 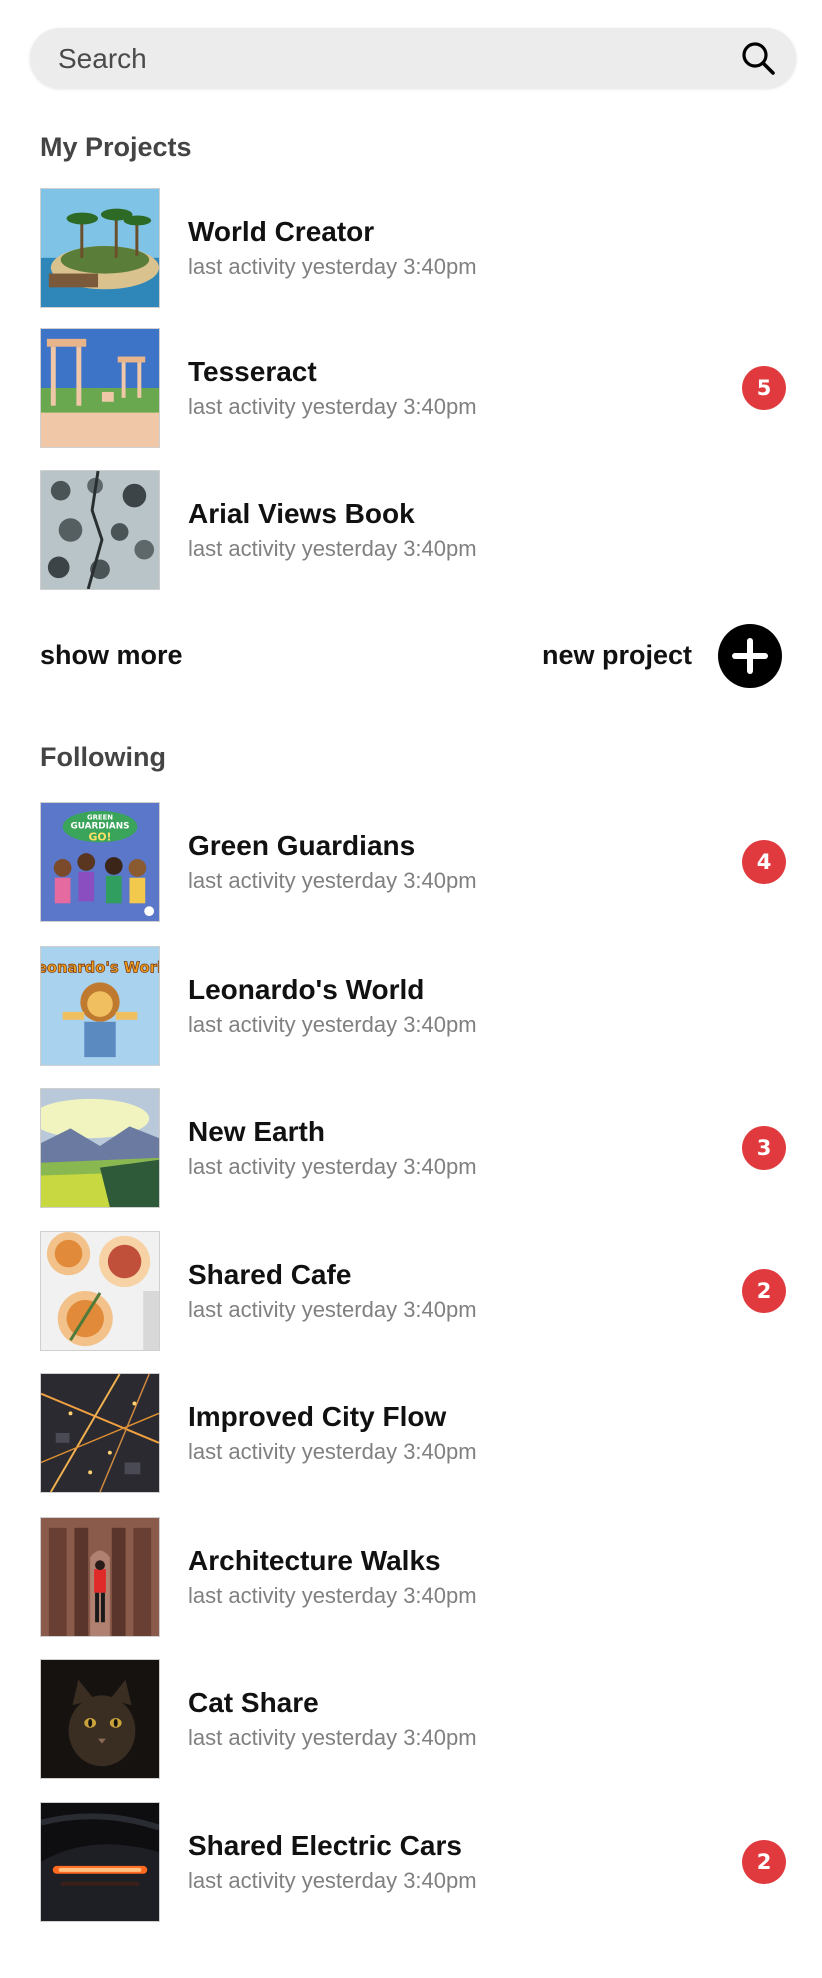 What do you see at coordinates (100, 836) in the screenshot?
I see `thumb-text: GO!` at bounding box center [100, 836].